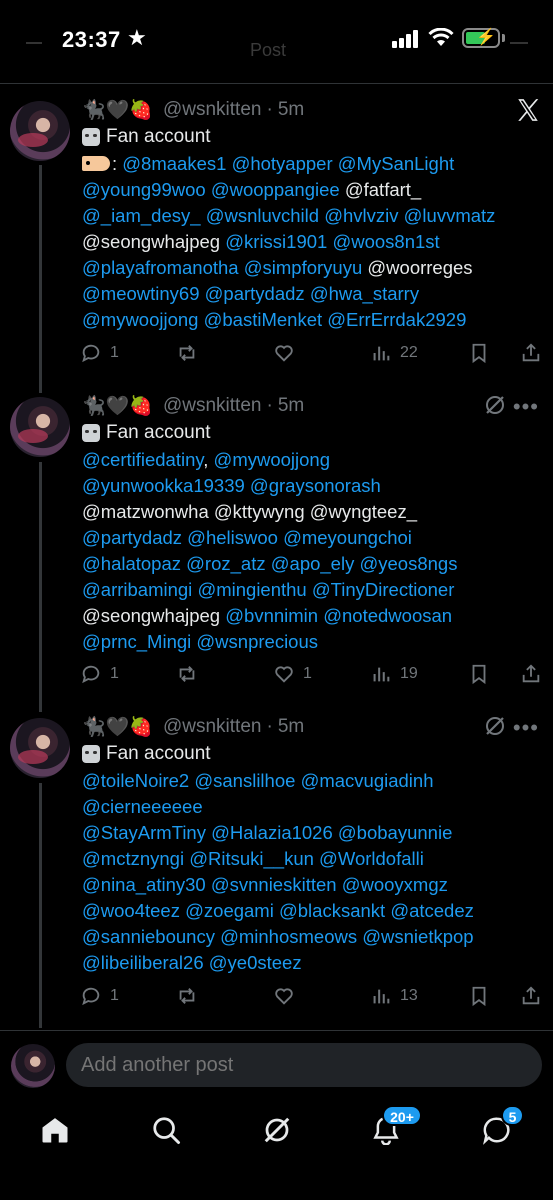 The width and height of the screenshot is (553, 1200). Describe the element at coordinates (232, 537) in the screenshot. I see `mention-link: @heliswoo` at that location.